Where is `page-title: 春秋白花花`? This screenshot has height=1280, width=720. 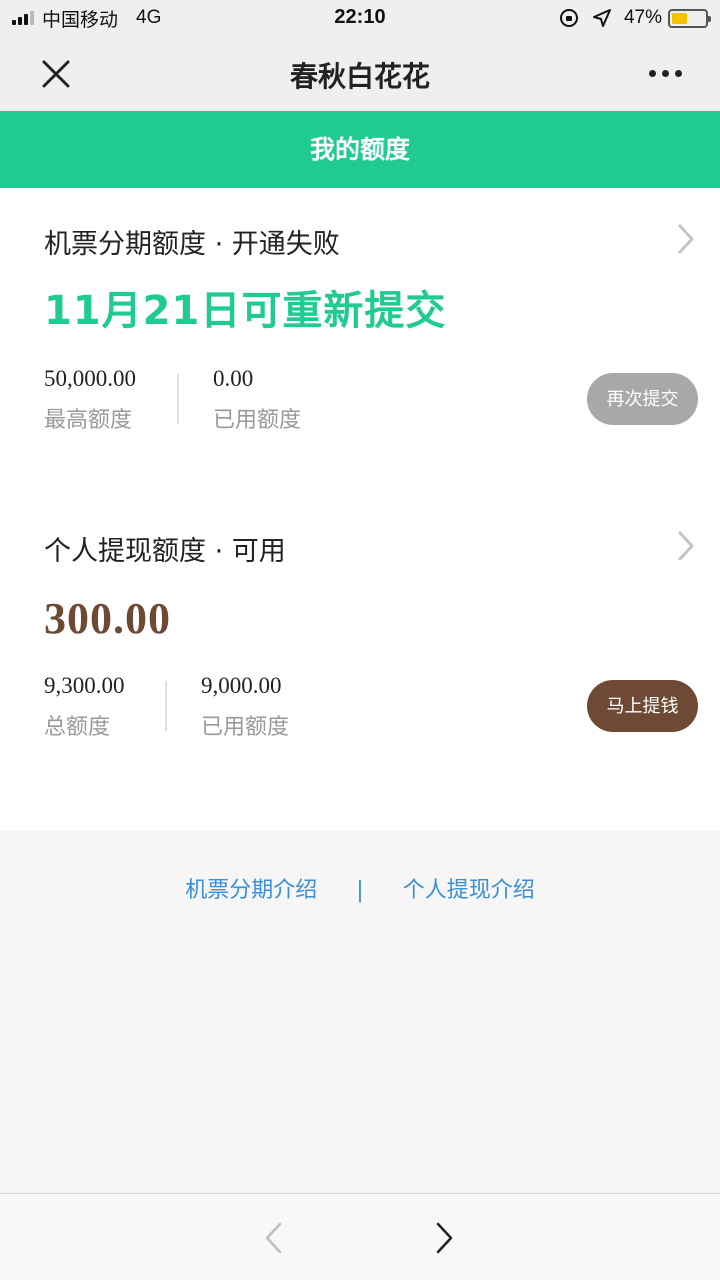 page-title: 春秋白花花 is located at coordinates (359, 76).